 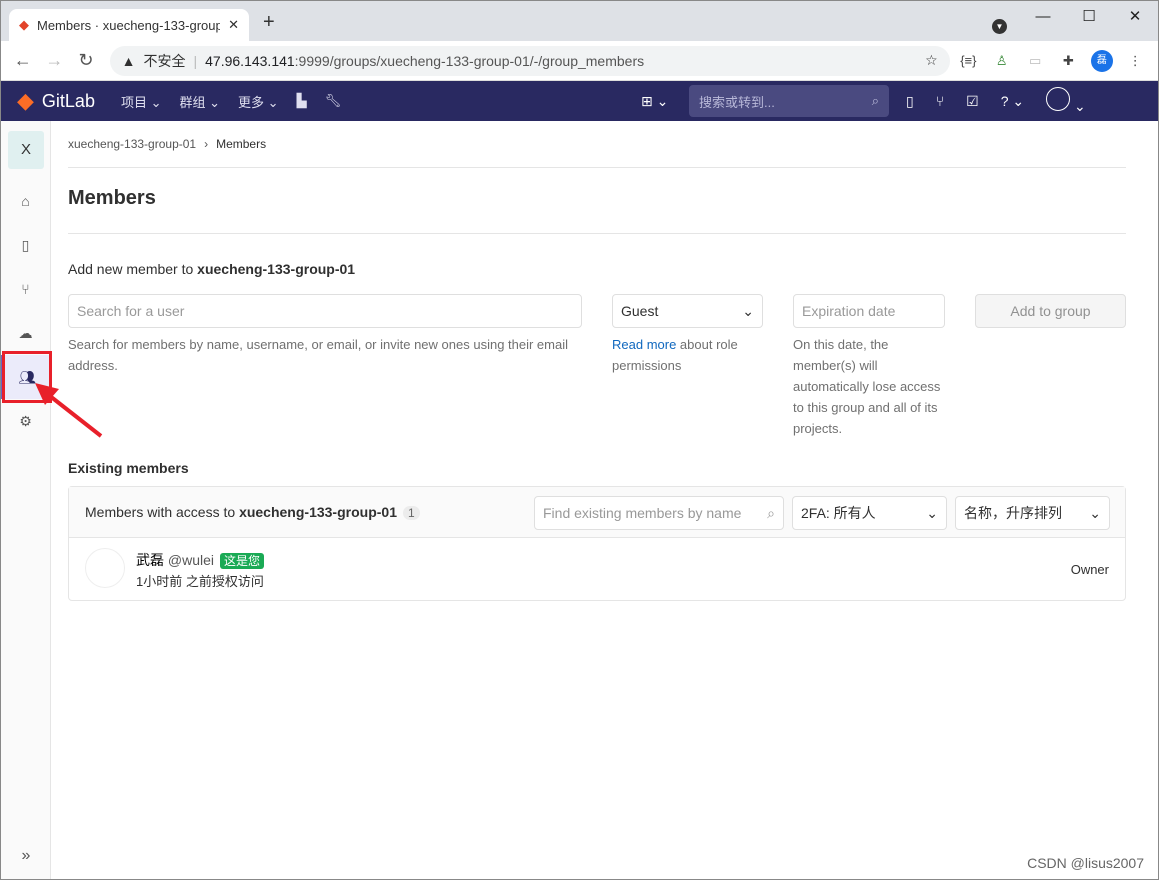 What do you see at coordinates (302, 101) in the screenshot?
I see `activity-chart-icon: ▙` at bounding box center [302, 101].